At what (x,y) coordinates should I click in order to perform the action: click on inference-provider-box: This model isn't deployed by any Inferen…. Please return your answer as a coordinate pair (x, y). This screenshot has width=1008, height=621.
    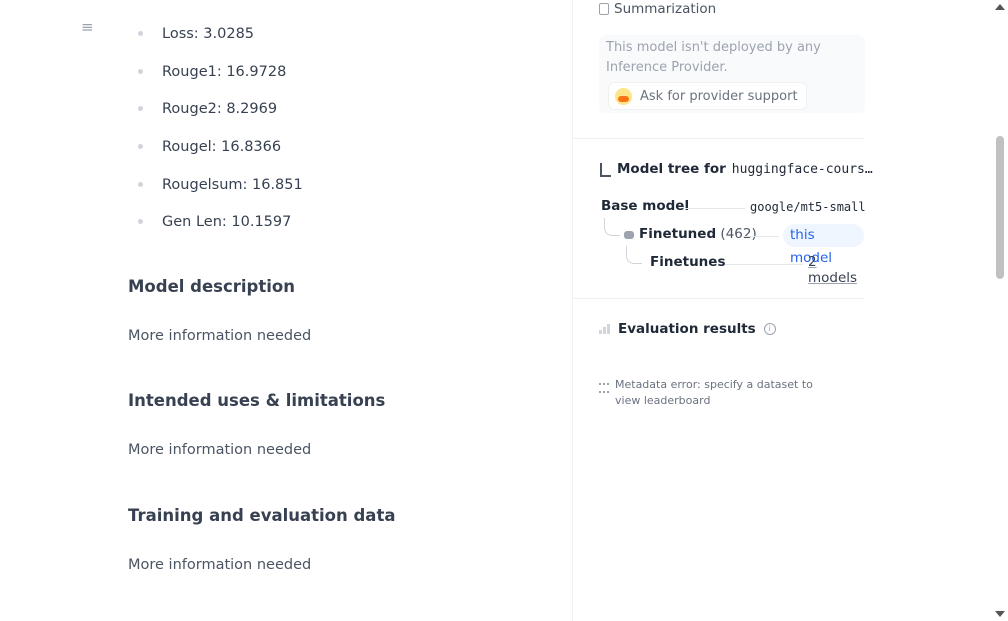
    Looking at the image, I should click on (732, 74).